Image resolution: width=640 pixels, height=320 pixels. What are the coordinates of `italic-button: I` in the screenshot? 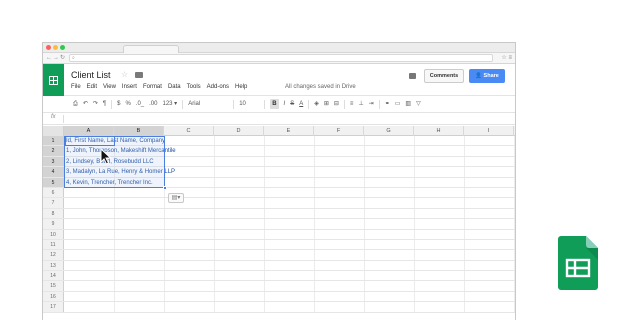 It's located at (285, 104).